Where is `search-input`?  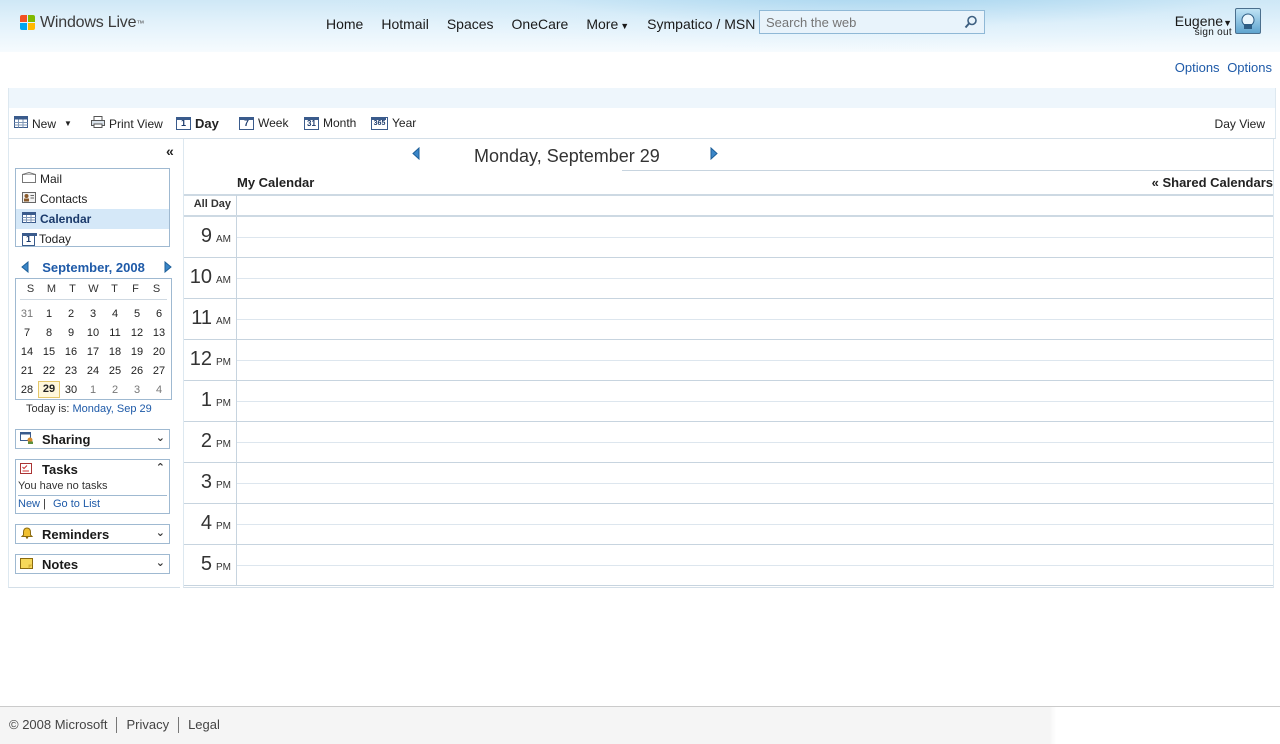
search-input is located at coordinates (864, 22).